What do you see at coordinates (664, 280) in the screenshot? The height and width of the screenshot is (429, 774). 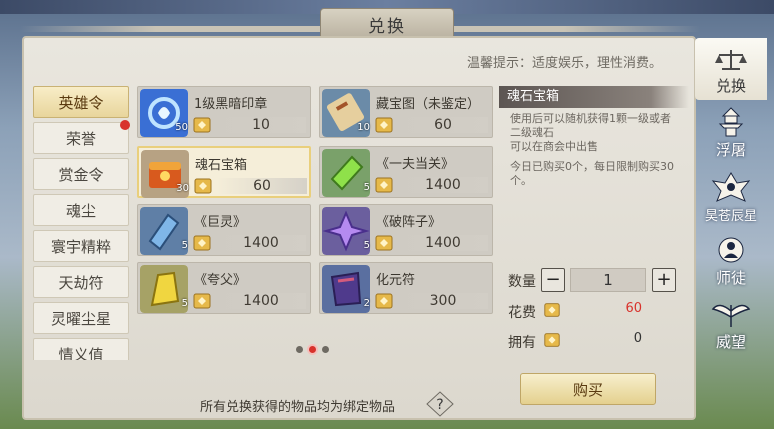 I see `plus-button: +` at bounding box center [664, 280].